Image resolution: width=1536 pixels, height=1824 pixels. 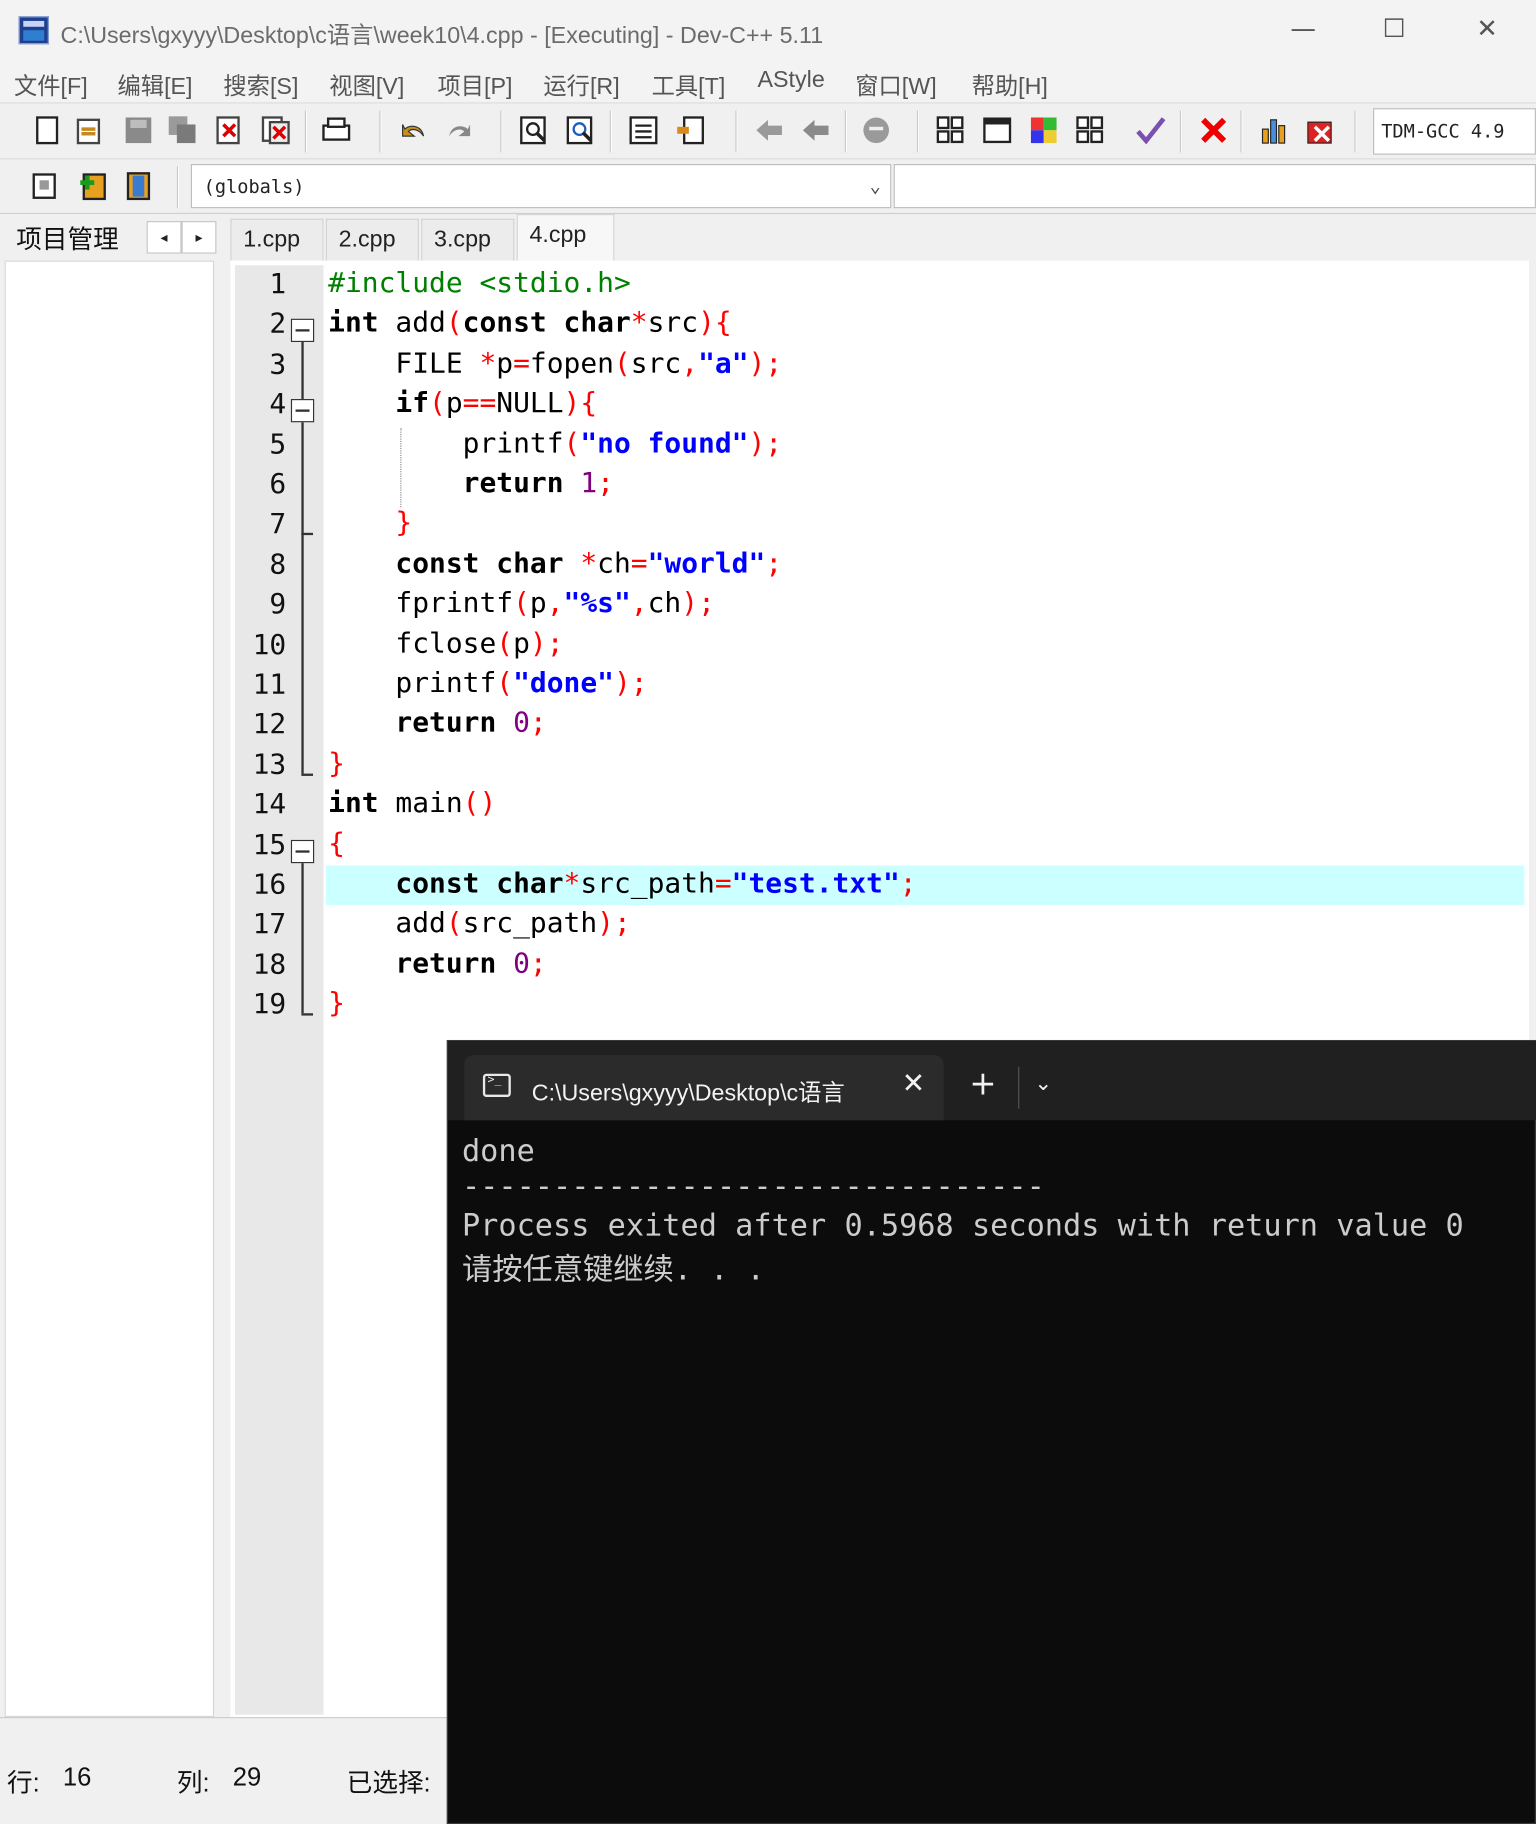 What do you see at coordinates (372, 239) in the screenshot?
I see `tab-2-cpp: 2.cpp` at bounding box center [372, 239].